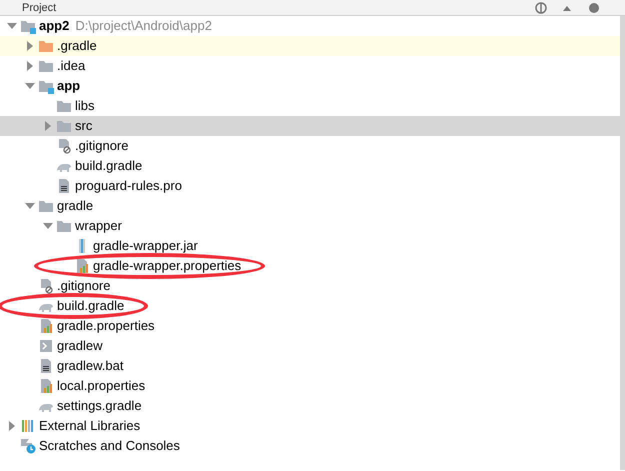 The height and width of the screenshot is (471, 625). What do you see at coordinates (310, 386) in the screenshot?
I see `tree-row: local.properties` at bounding box center [310, 386].